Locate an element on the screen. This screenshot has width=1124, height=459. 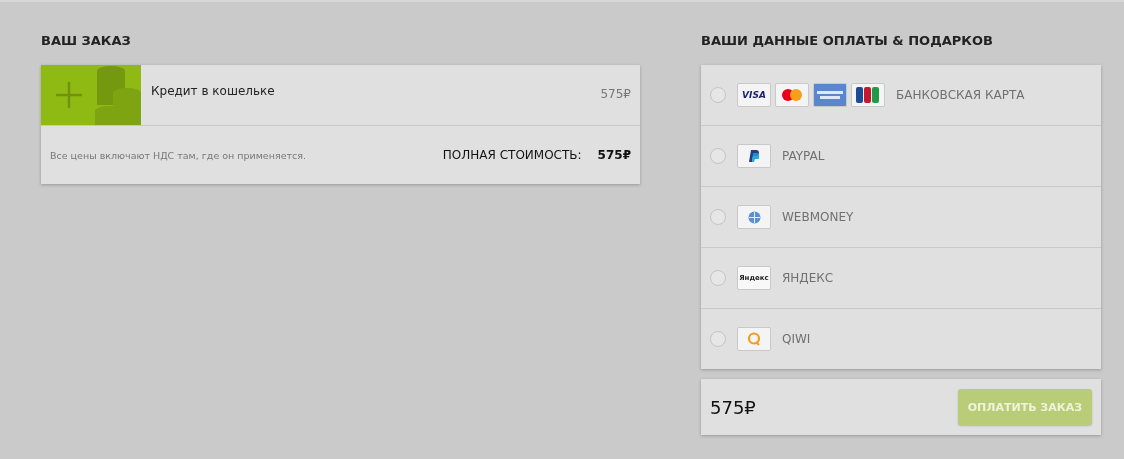
payment-method-label: PAYPAL is located at coordinates (803, 156).